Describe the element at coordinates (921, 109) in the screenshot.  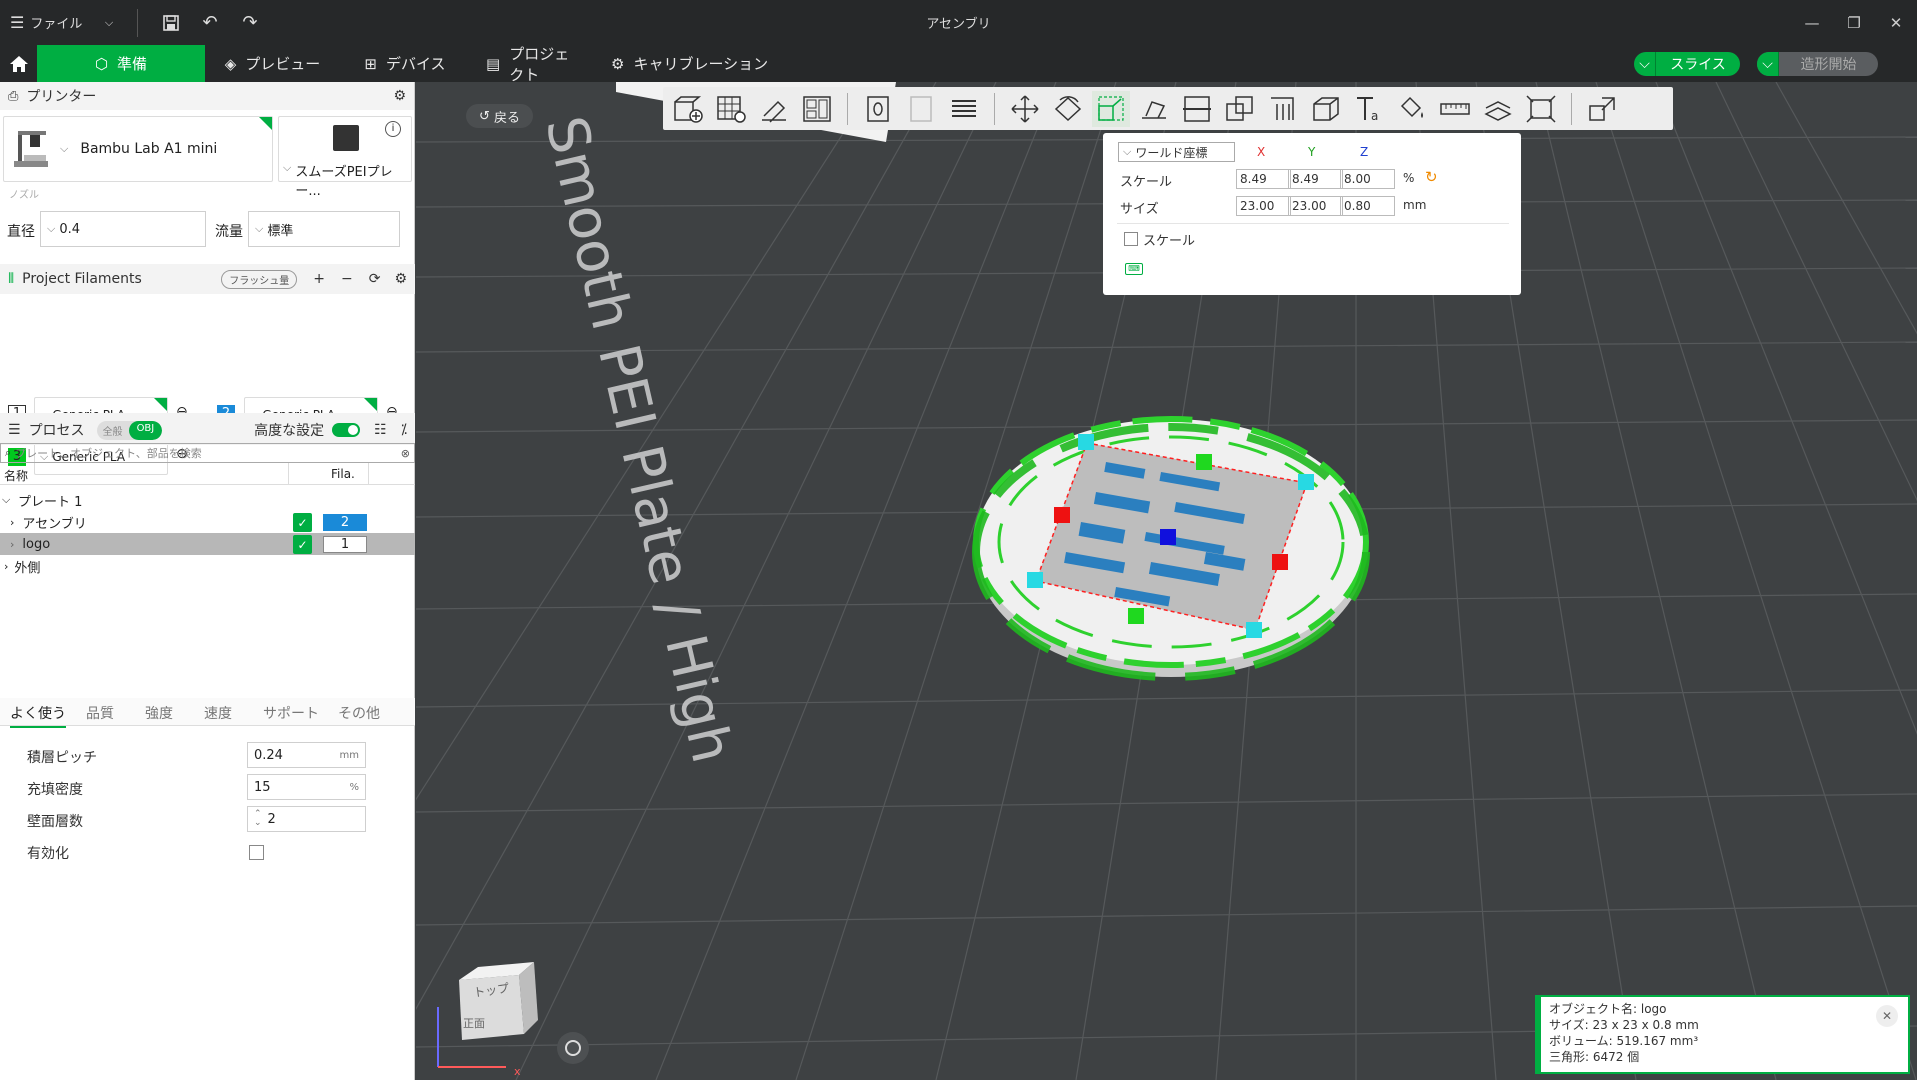
I see `plate-settings-icon` at that location.